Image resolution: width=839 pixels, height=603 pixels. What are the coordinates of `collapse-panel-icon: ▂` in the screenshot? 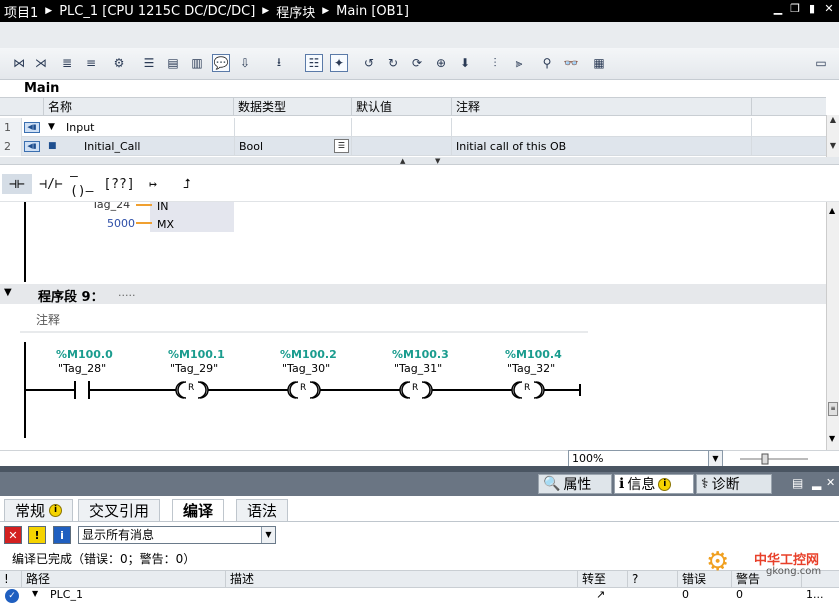 It's located at (816, 483).